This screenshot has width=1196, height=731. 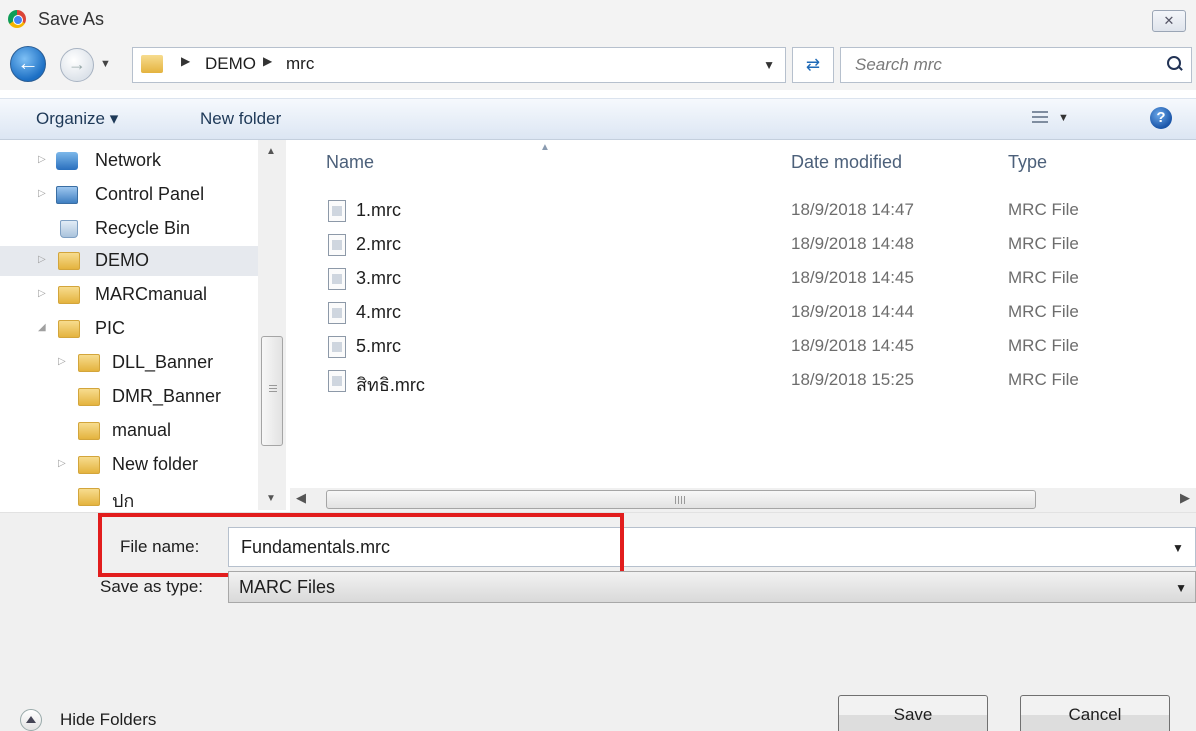 I want to click on file-name: 4.mrc, so click(x=378, y=312).